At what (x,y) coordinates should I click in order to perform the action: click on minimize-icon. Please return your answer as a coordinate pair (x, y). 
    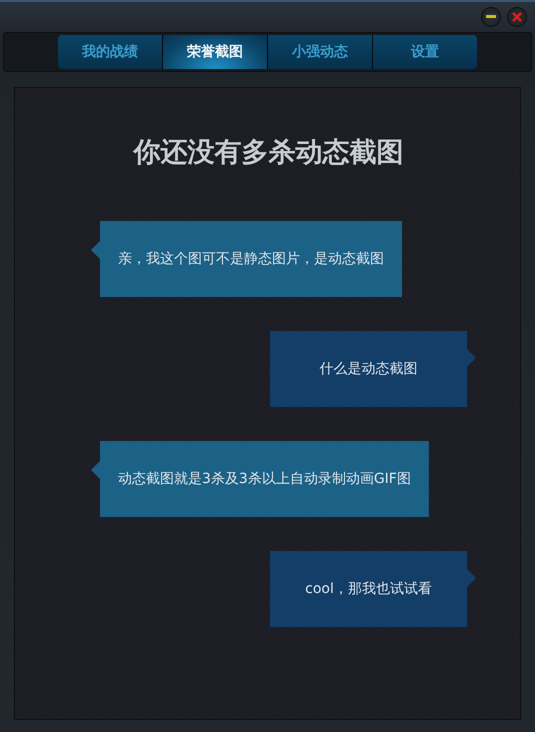
    Looking at the image, I should click on (491, 17).